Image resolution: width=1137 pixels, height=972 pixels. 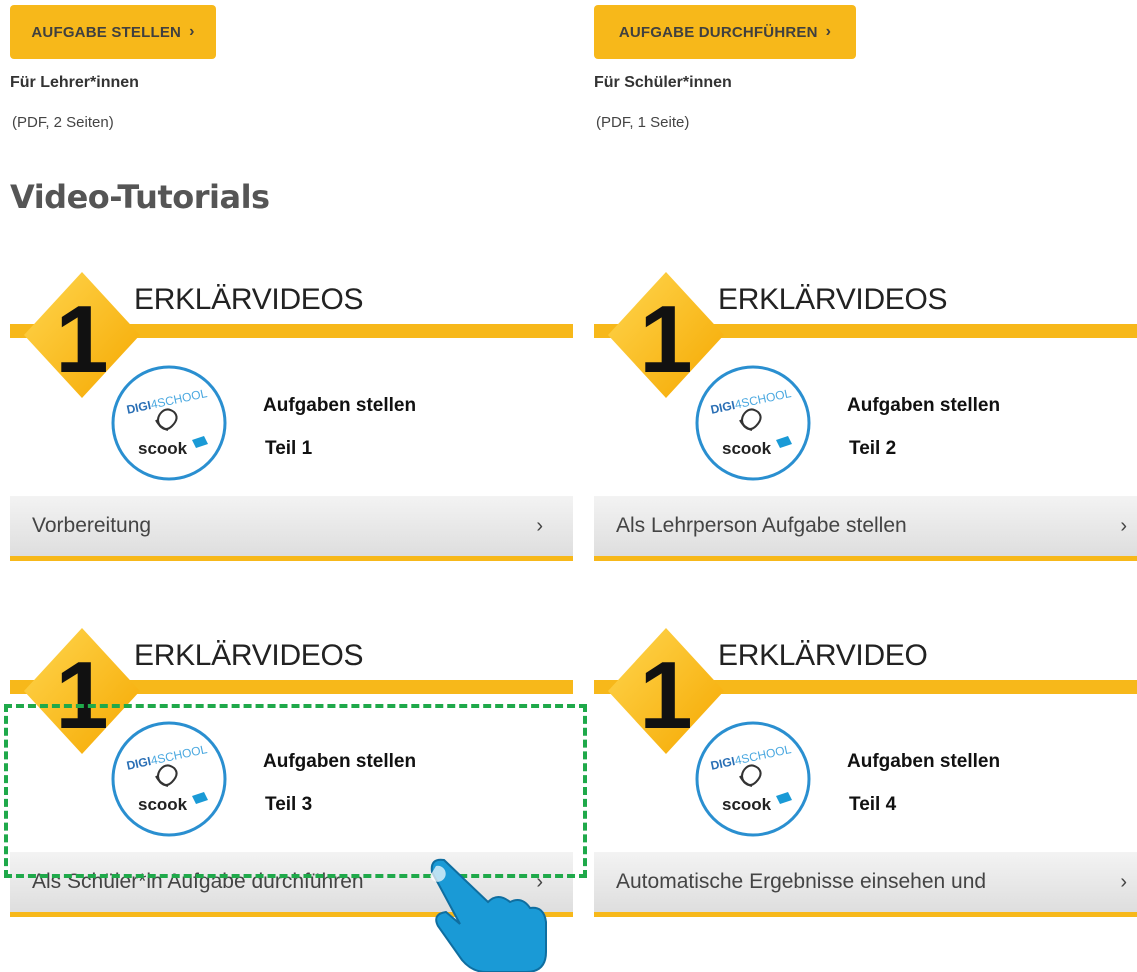 I want to click on file-meta: (PDF, 2 Seiten), so click(x=63, y=122).